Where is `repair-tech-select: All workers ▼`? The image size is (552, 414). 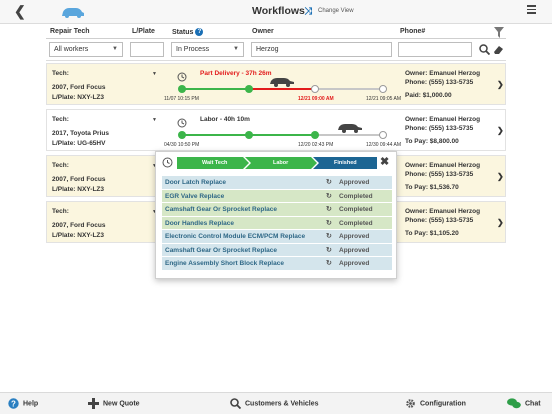 repair-tech-select: All workers ▼ is located at coordinates (86, 49).